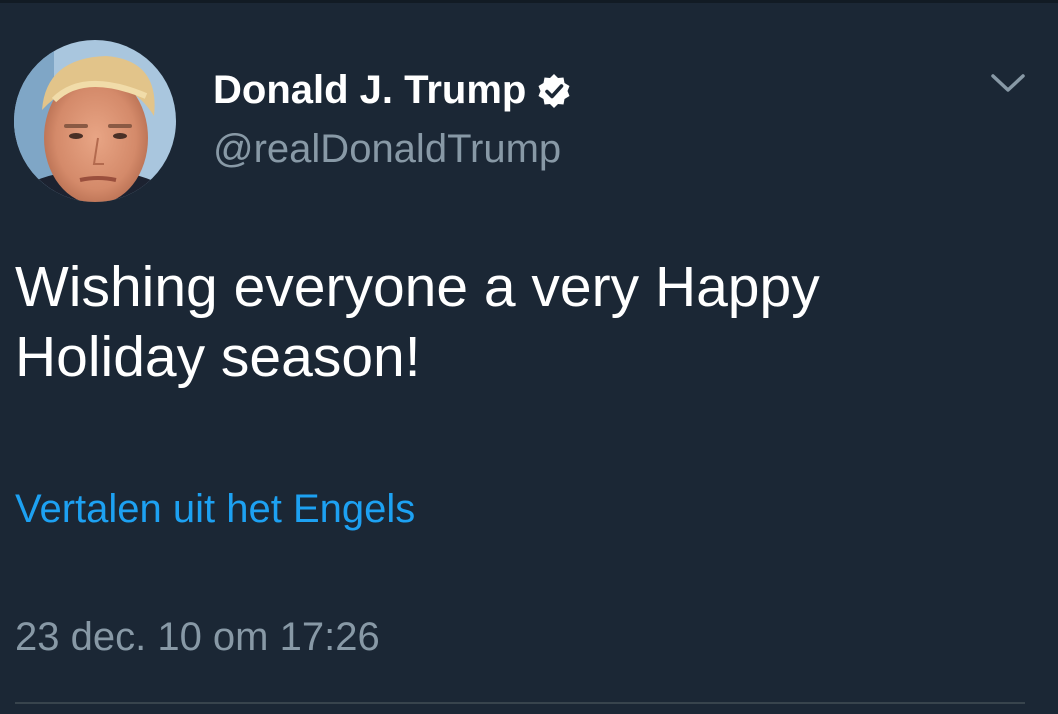 The height and width of the screenshot is (714, 1058). I want to click on tweet-text-line: Holiday season!, so click(218, 357).